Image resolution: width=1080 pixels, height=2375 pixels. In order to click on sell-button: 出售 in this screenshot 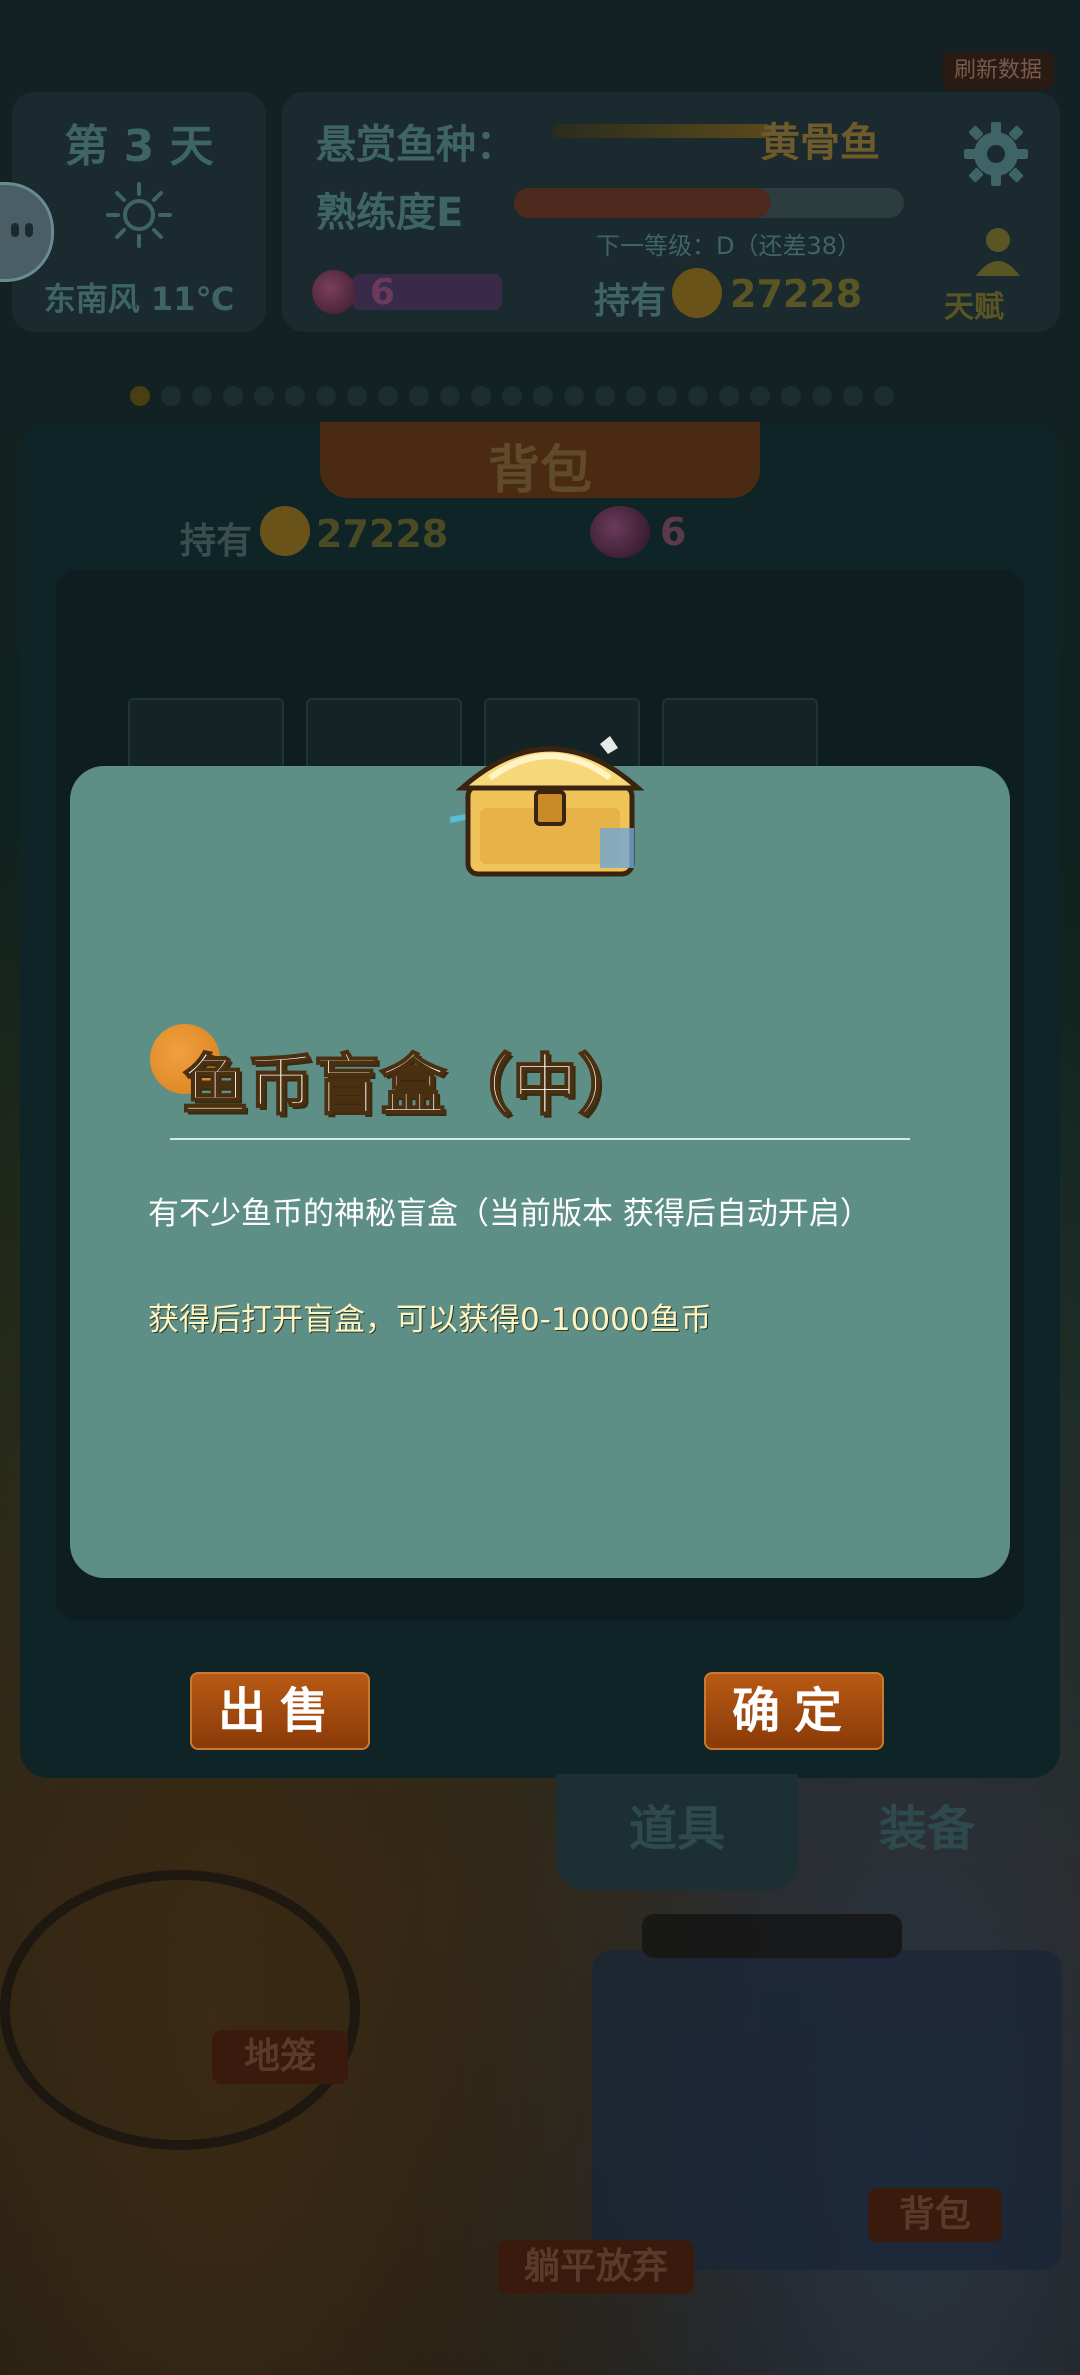, I will do `click(280, 1711)`.